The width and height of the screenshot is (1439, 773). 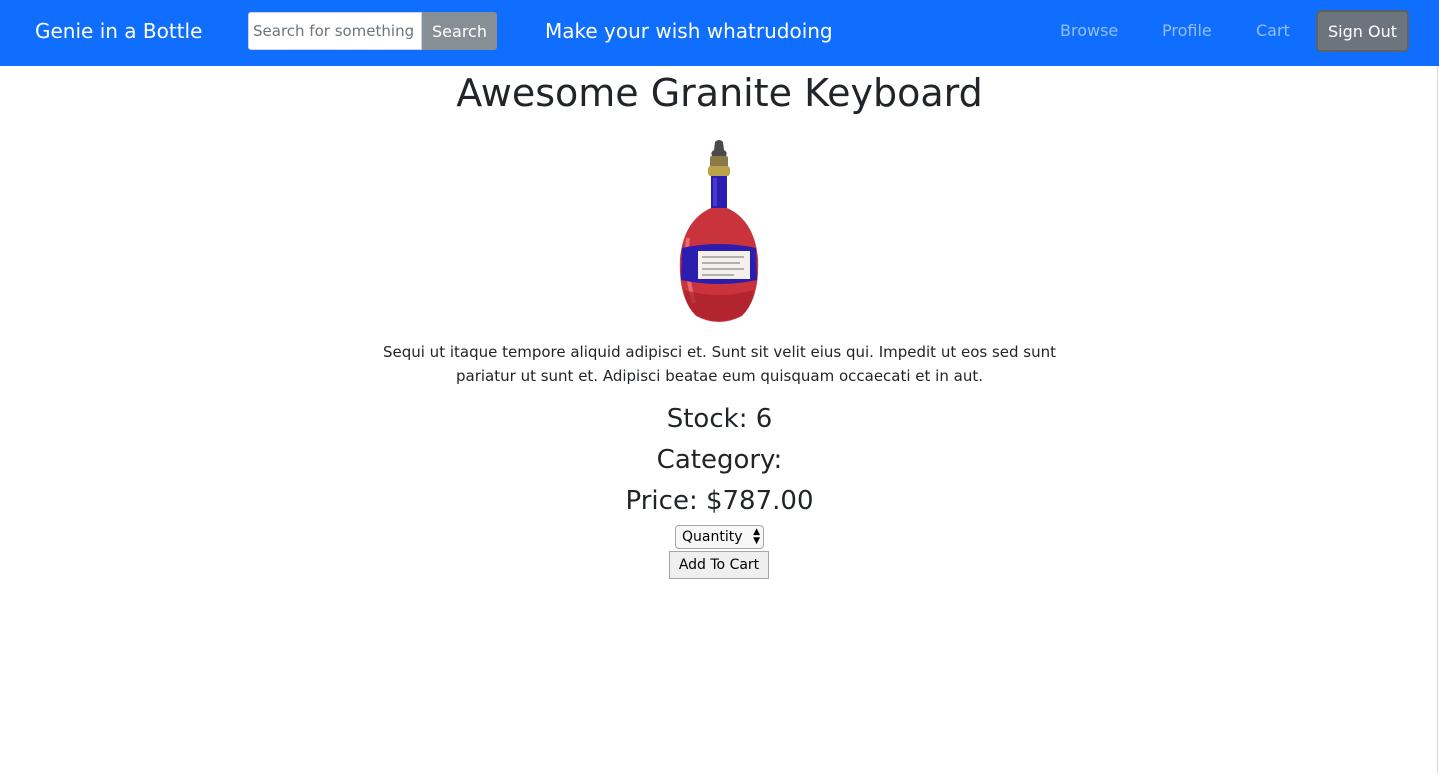 What do you see at coordinates (118, 31) in the screenshot?
I see `brand-link: Genie in a Bottle` at bounding box center [118, 31].